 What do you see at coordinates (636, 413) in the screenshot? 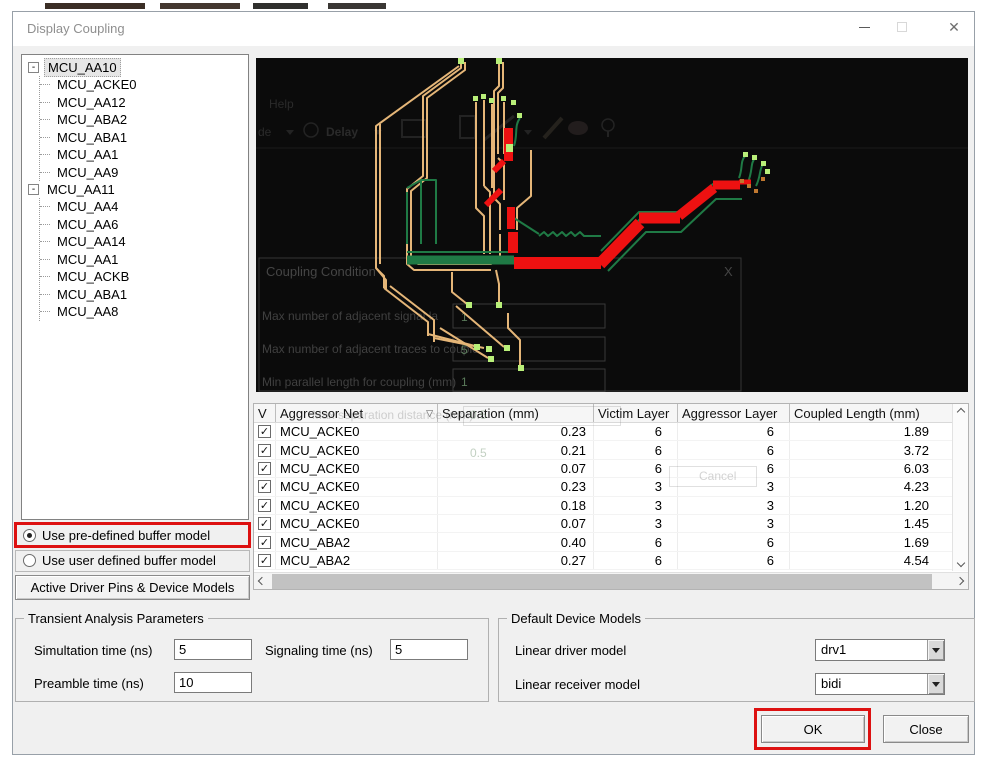
I see `col-header-victim-layer: Victim Layer` at bounding box center [636, 413].